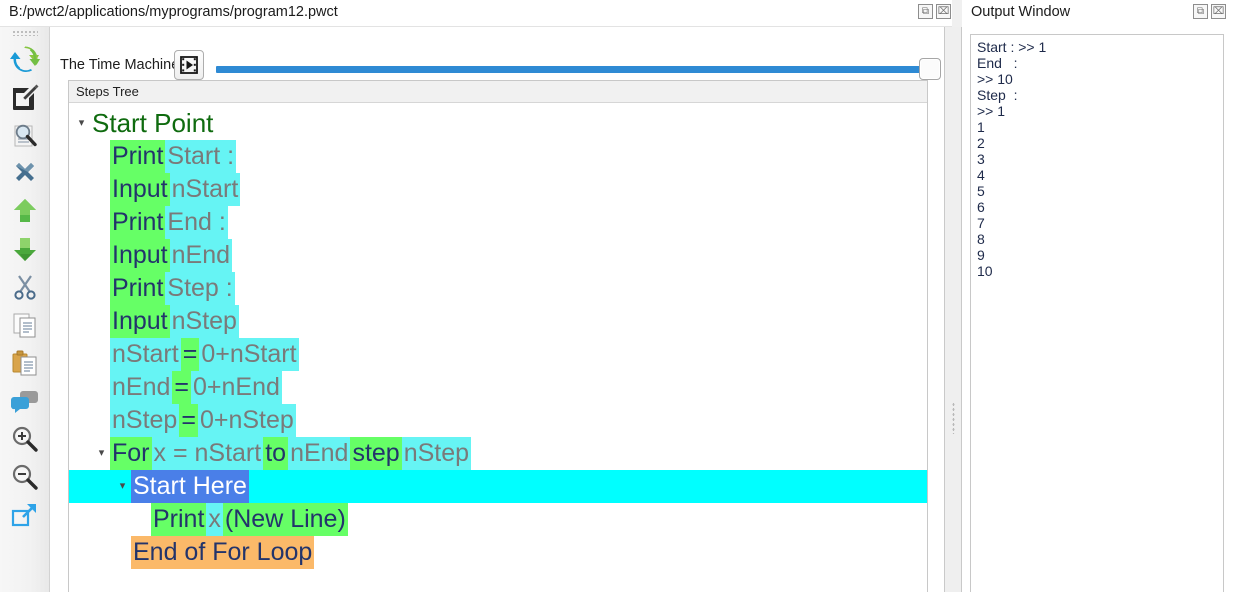 The width and height of the screenshot is (1233, 592). I want to click on value-segment: Step :, so click(200, 288).